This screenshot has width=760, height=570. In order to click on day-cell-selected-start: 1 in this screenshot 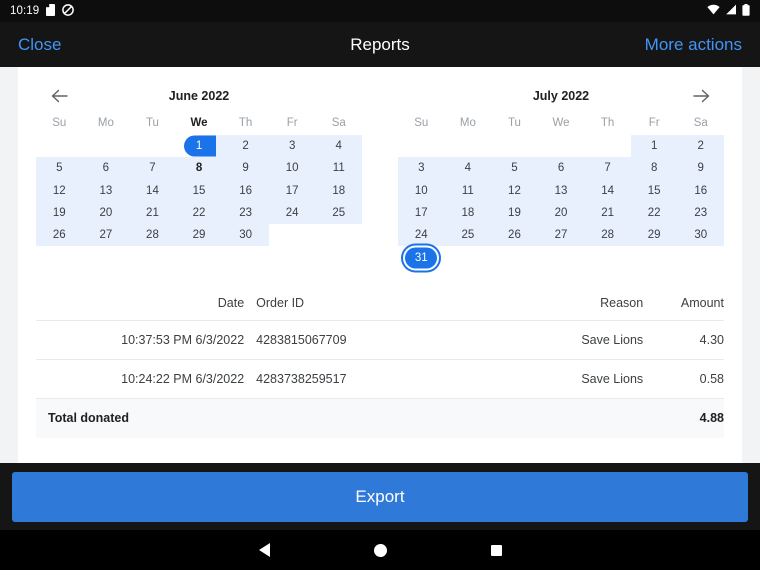, I will do `click(199, 146)`.